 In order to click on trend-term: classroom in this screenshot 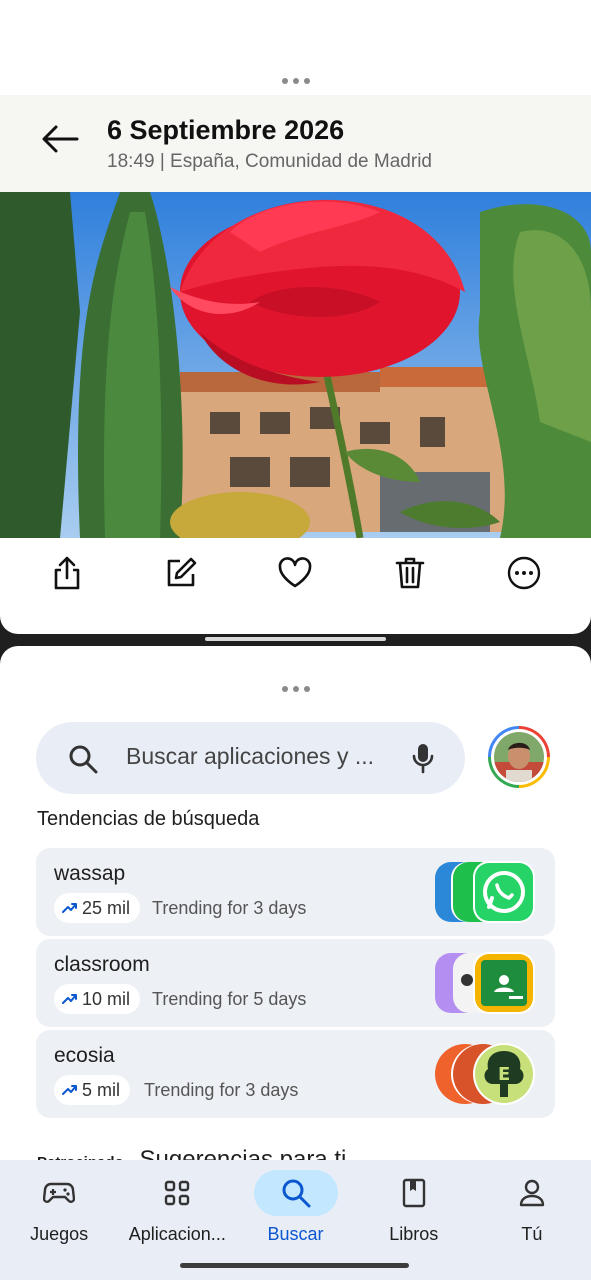, I will do `click(102, 964)`.